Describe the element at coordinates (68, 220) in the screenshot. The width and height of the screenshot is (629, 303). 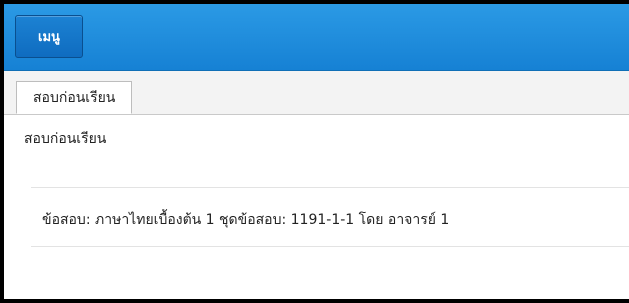
I see `exam-label: ข้อสอบ:` at that location.